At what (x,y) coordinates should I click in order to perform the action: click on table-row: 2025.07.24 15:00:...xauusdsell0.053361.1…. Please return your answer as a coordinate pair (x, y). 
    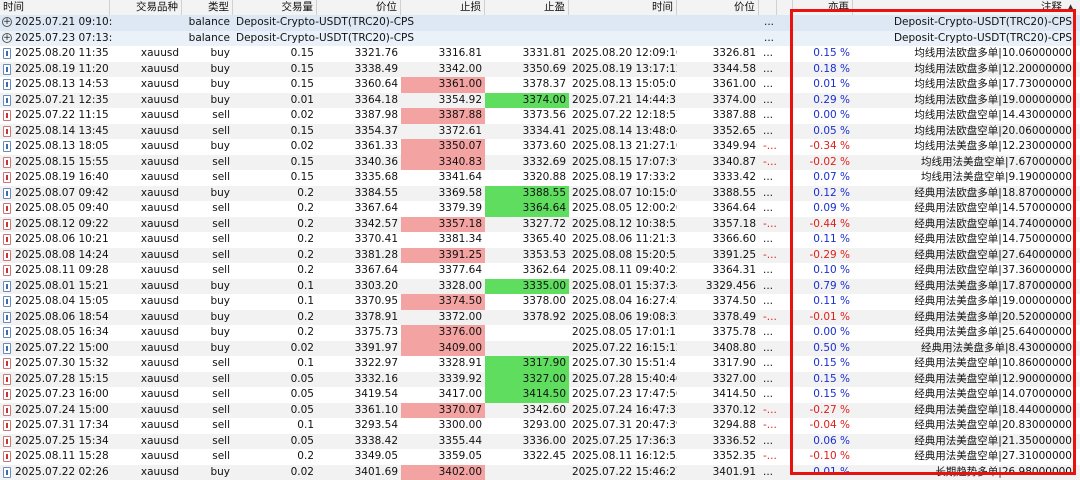
    Looking at the image, I should click on (540, 411).